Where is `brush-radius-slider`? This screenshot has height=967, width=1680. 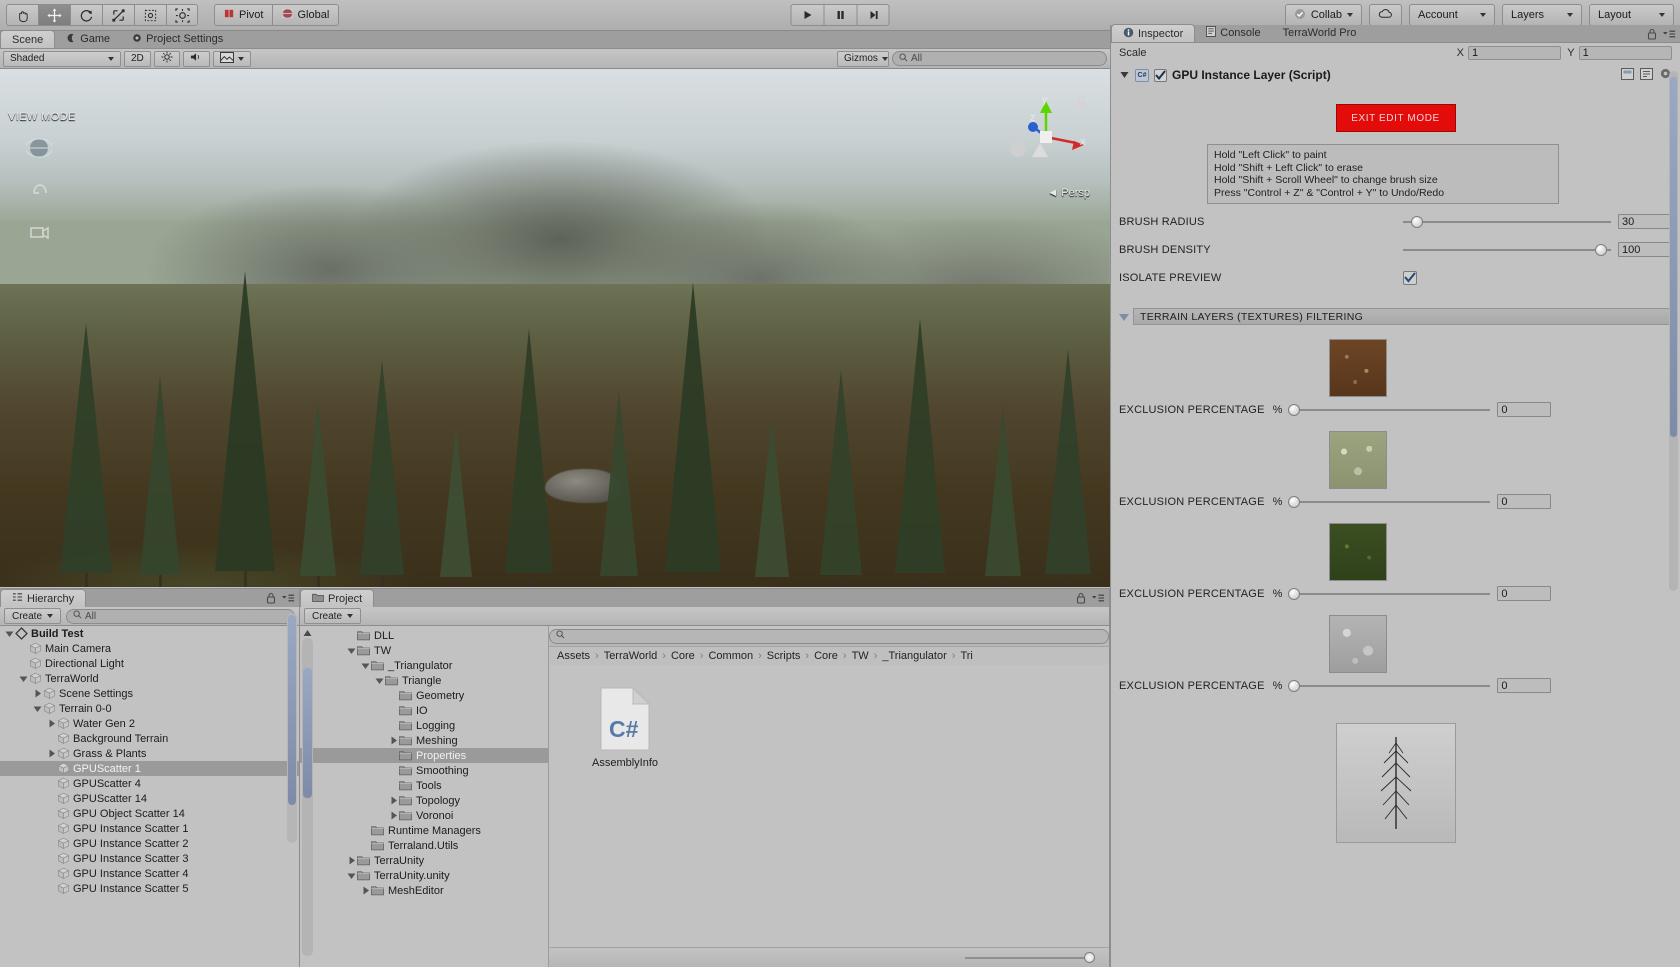
brush-radius-slider is located at coordinates (1507, 222).